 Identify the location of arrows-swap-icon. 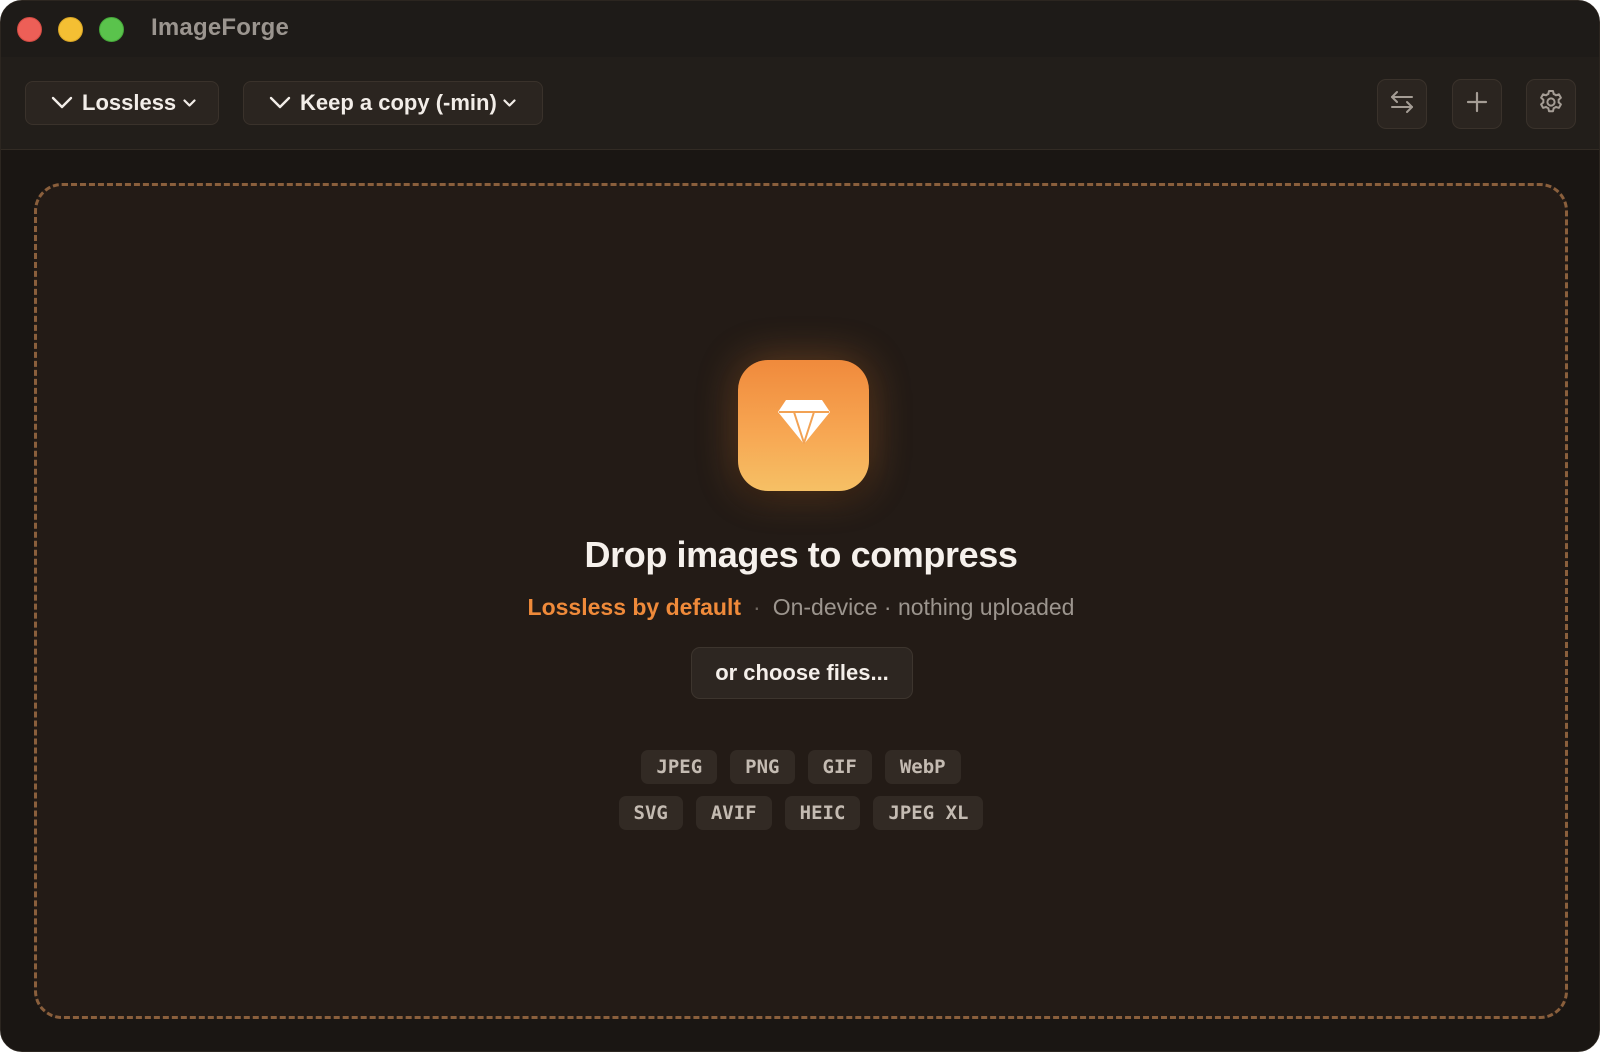
(1402, 104).